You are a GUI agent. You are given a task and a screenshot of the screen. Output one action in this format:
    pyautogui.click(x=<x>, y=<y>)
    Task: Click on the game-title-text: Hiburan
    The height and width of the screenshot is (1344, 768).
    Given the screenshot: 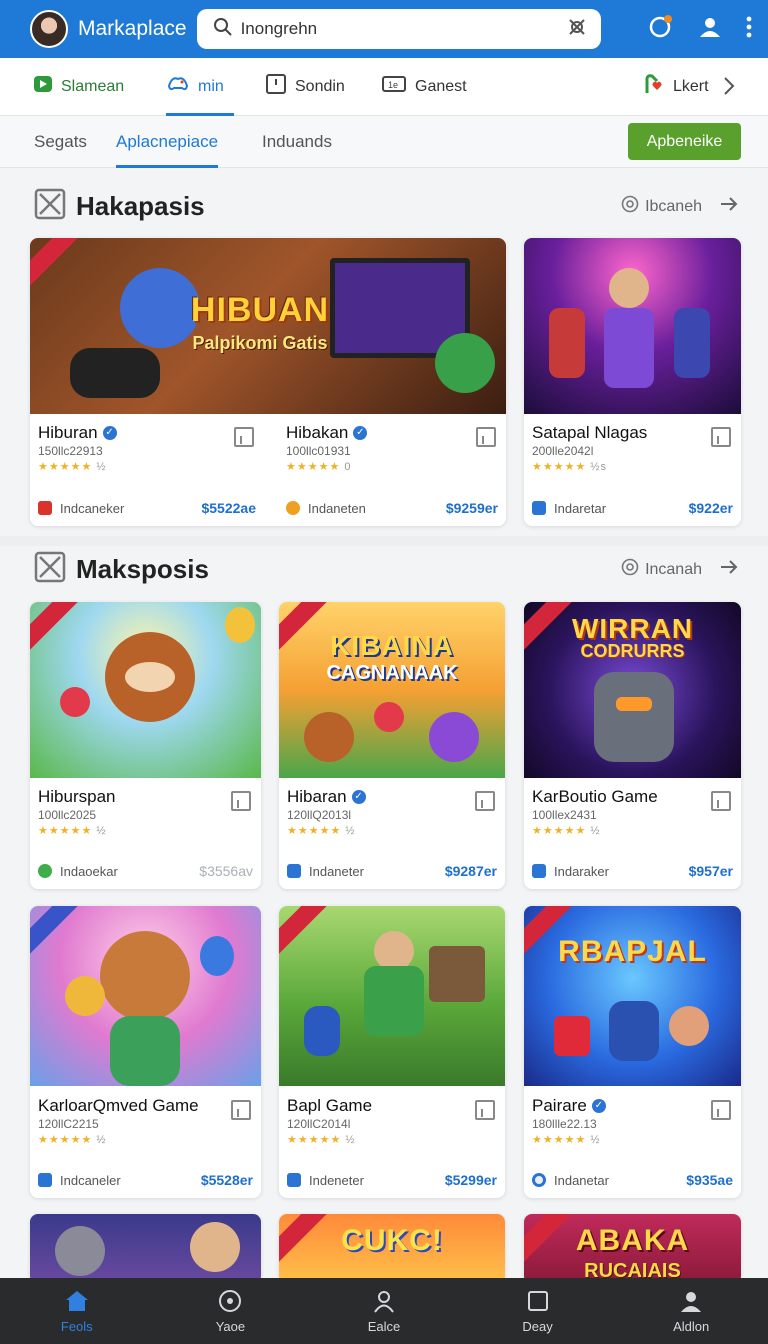 What is the action you would take?
    pyautogui.click(x=68, y=432)
    